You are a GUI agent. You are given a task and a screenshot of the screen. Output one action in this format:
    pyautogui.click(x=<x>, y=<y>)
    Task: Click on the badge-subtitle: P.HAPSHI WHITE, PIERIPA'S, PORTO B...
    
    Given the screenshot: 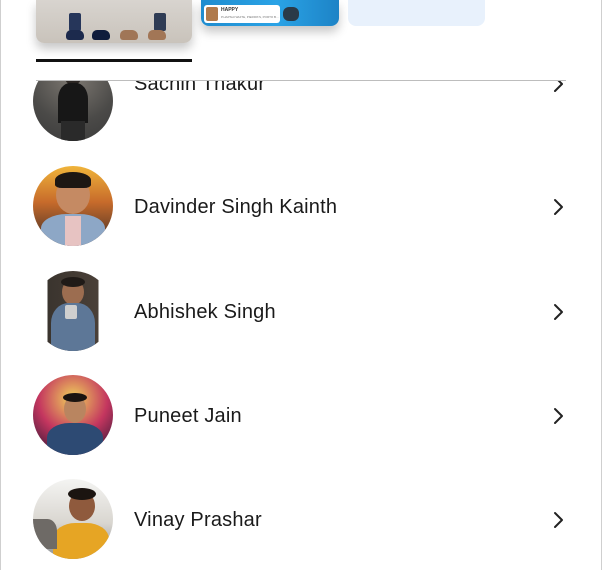 What is the action you would take?
    pyautogui.click(x=250, y=17)
    